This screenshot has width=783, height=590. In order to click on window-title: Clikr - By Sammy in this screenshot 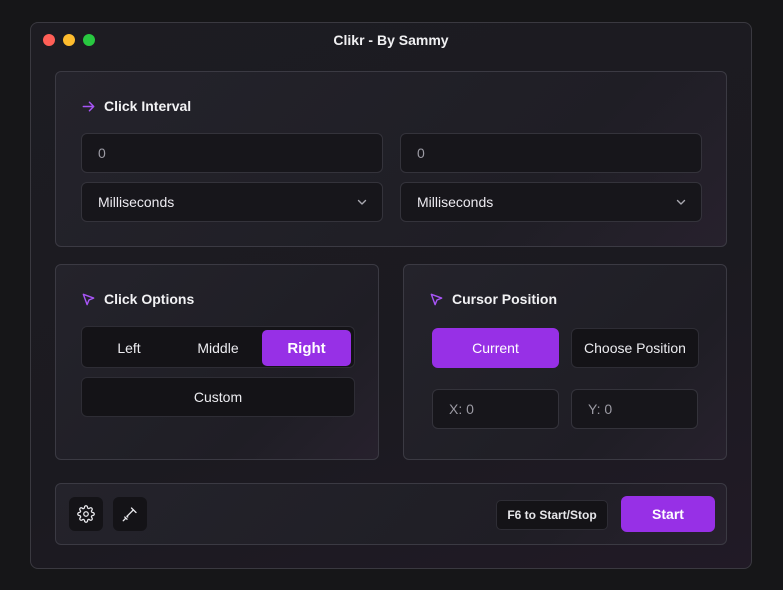, I will do `click(391, 40)`.